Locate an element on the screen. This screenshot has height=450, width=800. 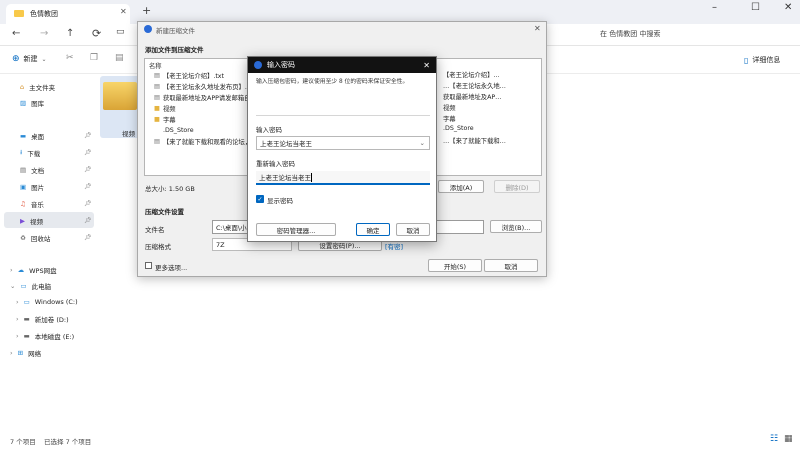
forward-icon: → is located at coordinates (44, 33).